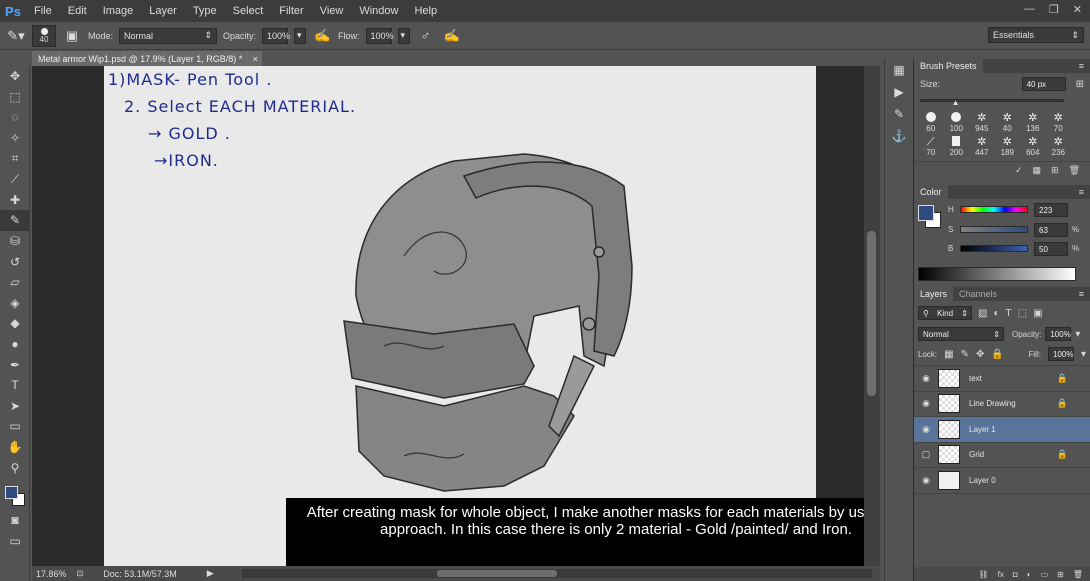 The height and width of the screenshot is (581, 1090). What do you see at coordinates (1045, 574) in the screenshot?
I see `folder-icon: ▭` at bounding box center [1045, 574].